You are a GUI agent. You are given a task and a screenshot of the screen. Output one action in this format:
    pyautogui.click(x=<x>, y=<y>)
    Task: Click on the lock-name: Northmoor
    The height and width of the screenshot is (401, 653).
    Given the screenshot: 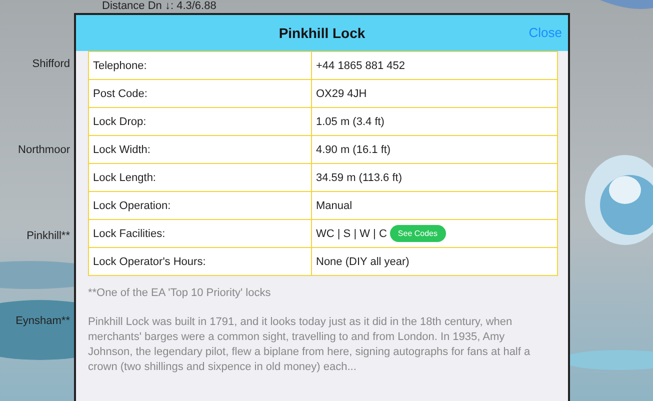 What is the action you would take?
    pyautogui.click(x=46, y=187)
    